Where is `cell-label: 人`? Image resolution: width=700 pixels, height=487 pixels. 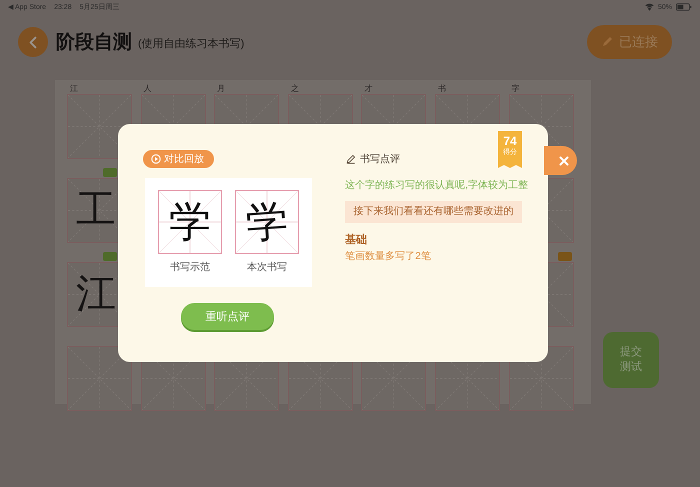 cell-label: 人 is located at coordinates (147, 89).